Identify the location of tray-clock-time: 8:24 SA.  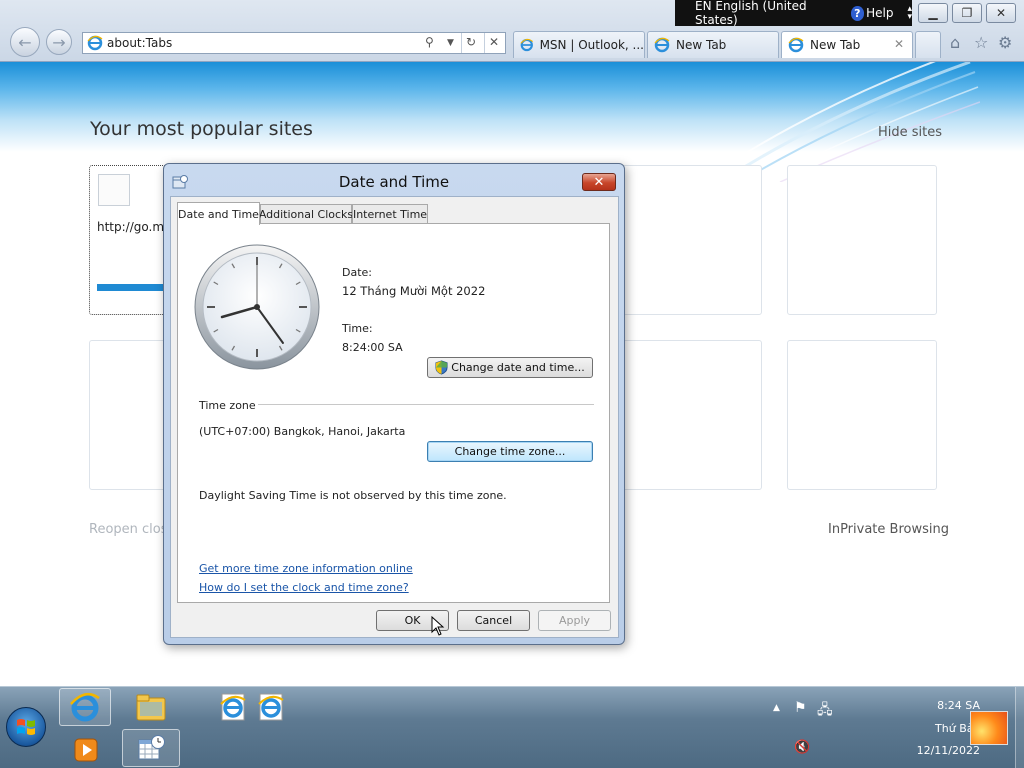
(930, 705).